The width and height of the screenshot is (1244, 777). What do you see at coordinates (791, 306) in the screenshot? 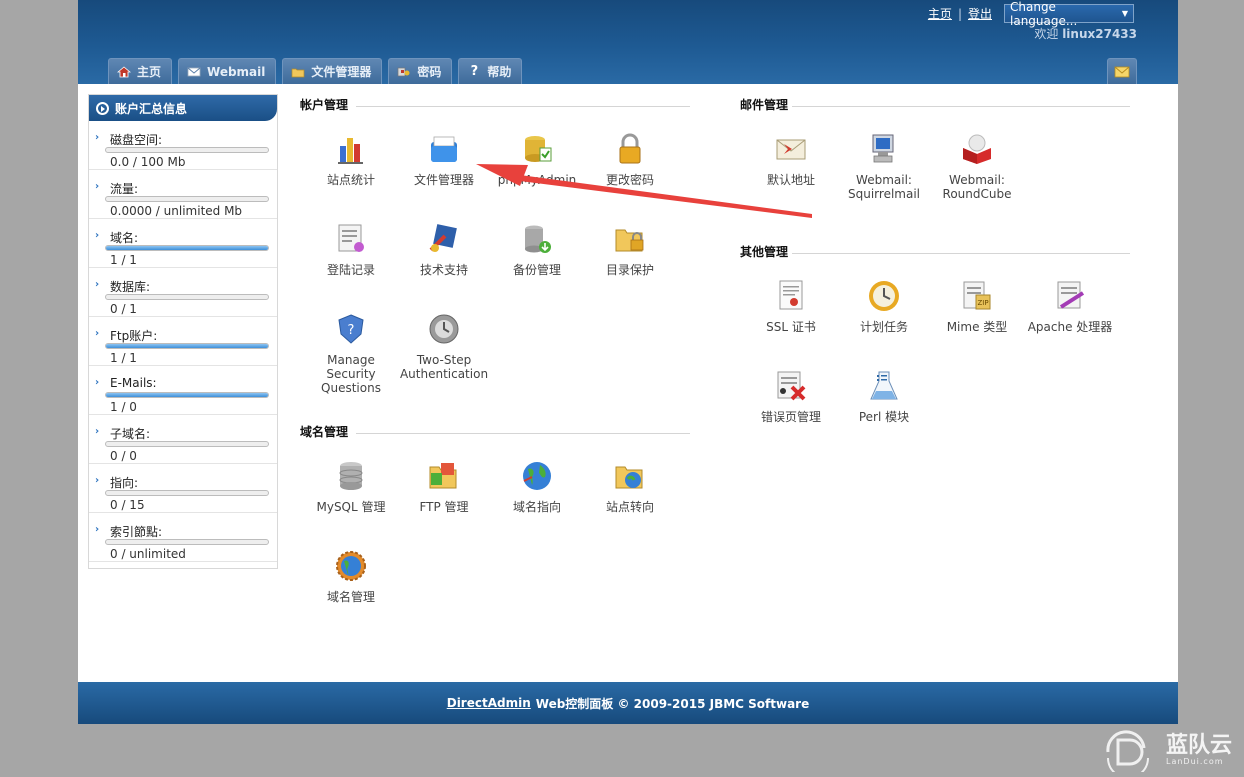
I see `ssl-certificate-item: SSL 证书` at bounding box center [791, 306].